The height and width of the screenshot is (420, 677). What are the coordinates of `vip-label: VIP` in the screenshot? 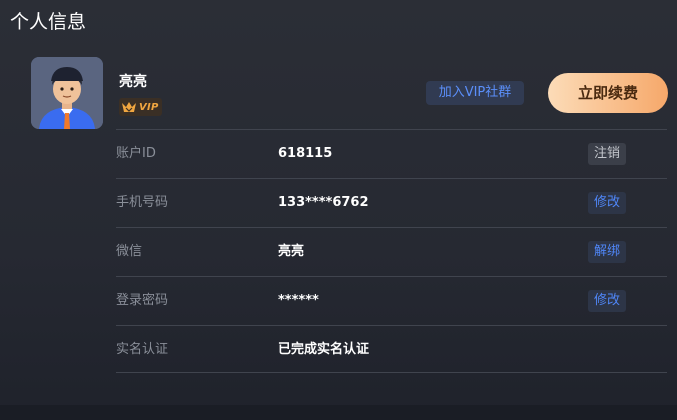 It's located at (149, 107).